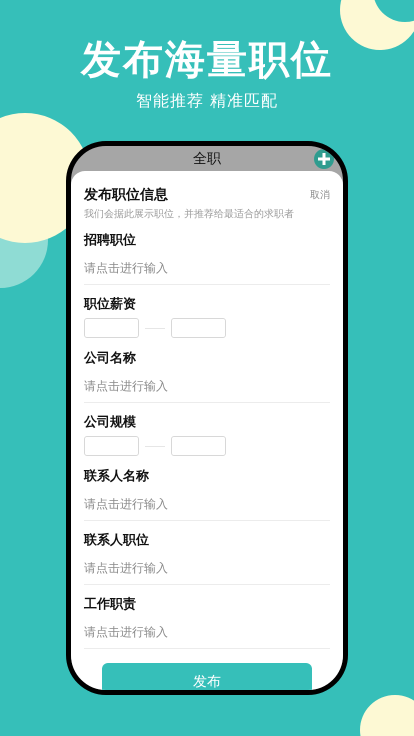 The width and height of the screenshot is (414, 736). What do you see at coordinates (117, 477) in the screenshot?
I see `field-label: 联系人名称` at bounding box center [117, 477].